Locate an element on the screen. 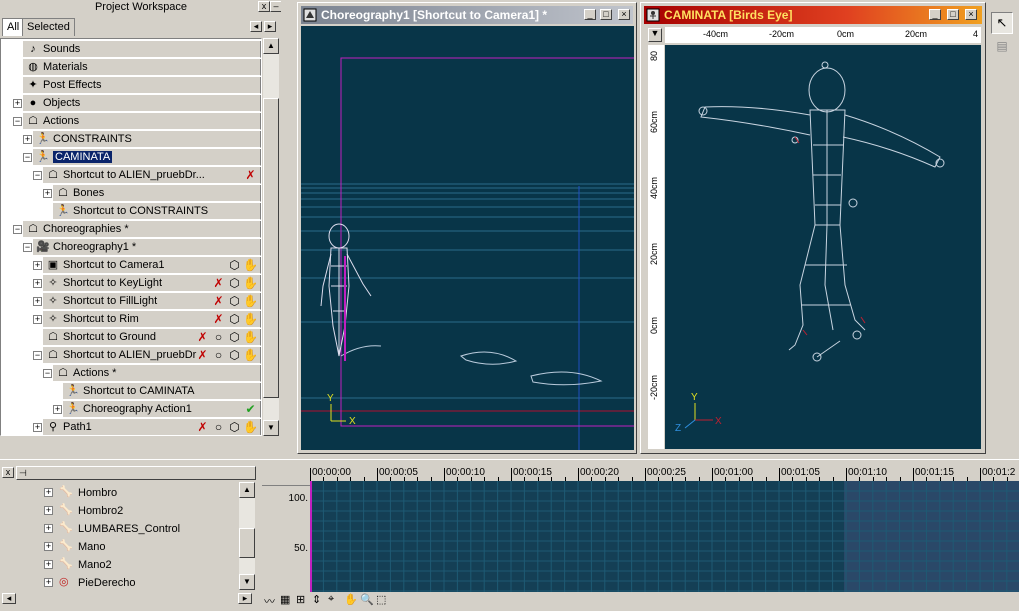  tree-item-cell: ◍ Materials is located at coordinates (142, 67).